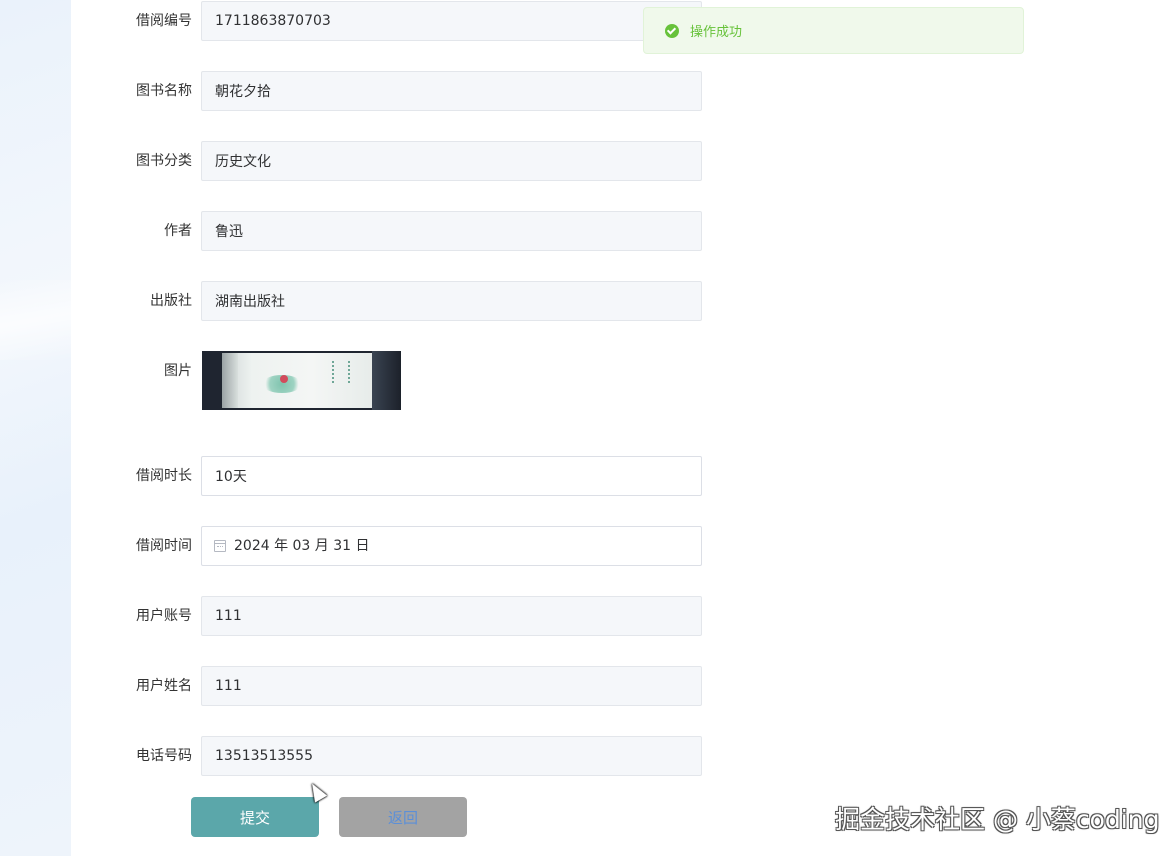  I want to click on form-row-user-account: 用户账号, so click(355, 616).